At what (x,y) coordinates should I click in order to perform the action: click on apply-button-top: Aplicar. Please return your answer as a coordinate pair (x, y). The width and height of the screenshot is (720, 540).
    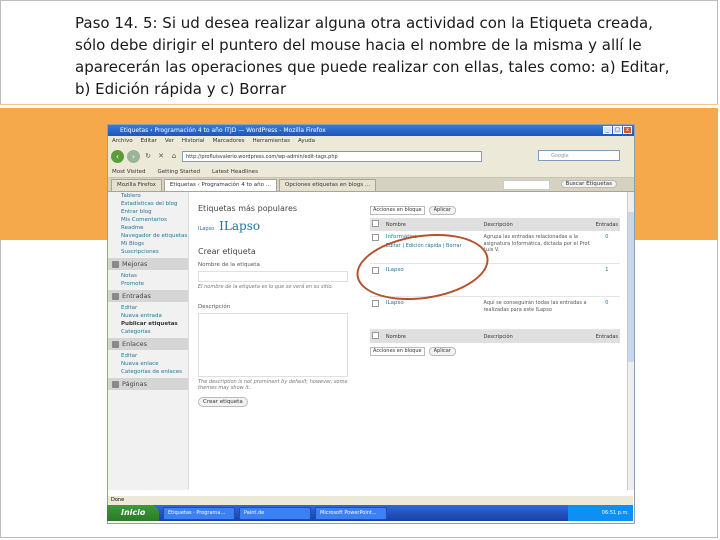
    Looking at the image, I should click on (442, 210).